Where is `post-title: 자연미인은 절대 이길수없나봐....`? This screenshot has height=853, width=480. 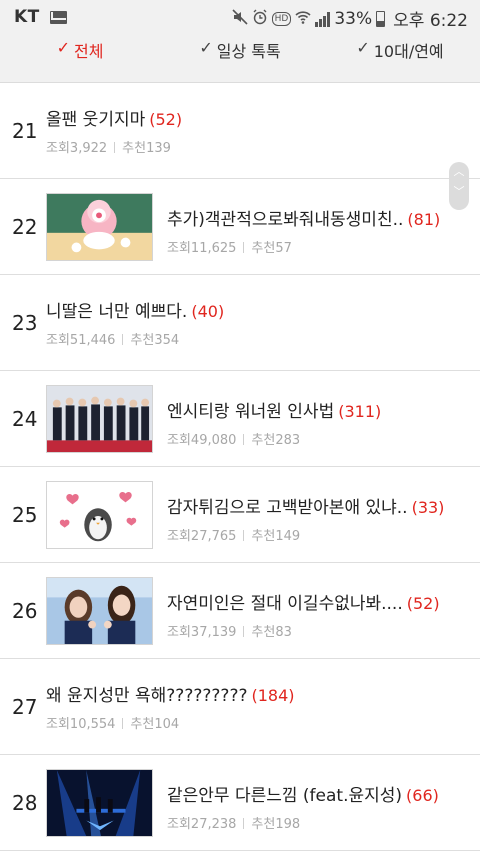
post-title: 자연미인은 절대 이길수없나봐.... is located at coordinates (285, 604).